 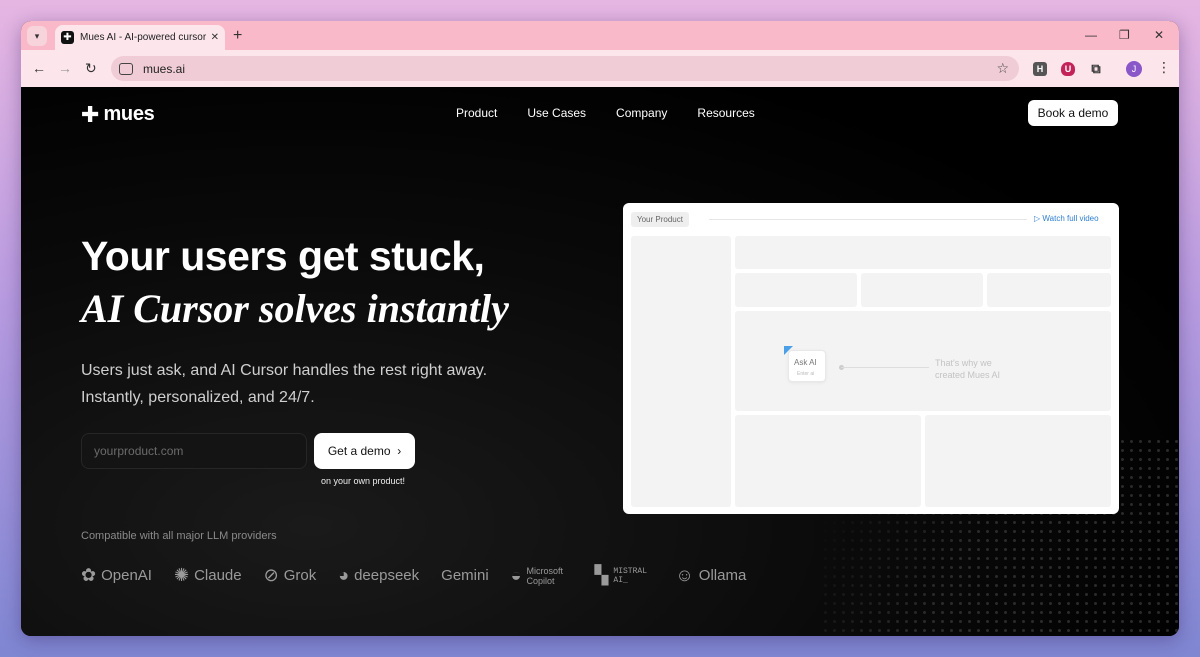 I want to click on cursor-corner-icon, so click(x=788, y=350).